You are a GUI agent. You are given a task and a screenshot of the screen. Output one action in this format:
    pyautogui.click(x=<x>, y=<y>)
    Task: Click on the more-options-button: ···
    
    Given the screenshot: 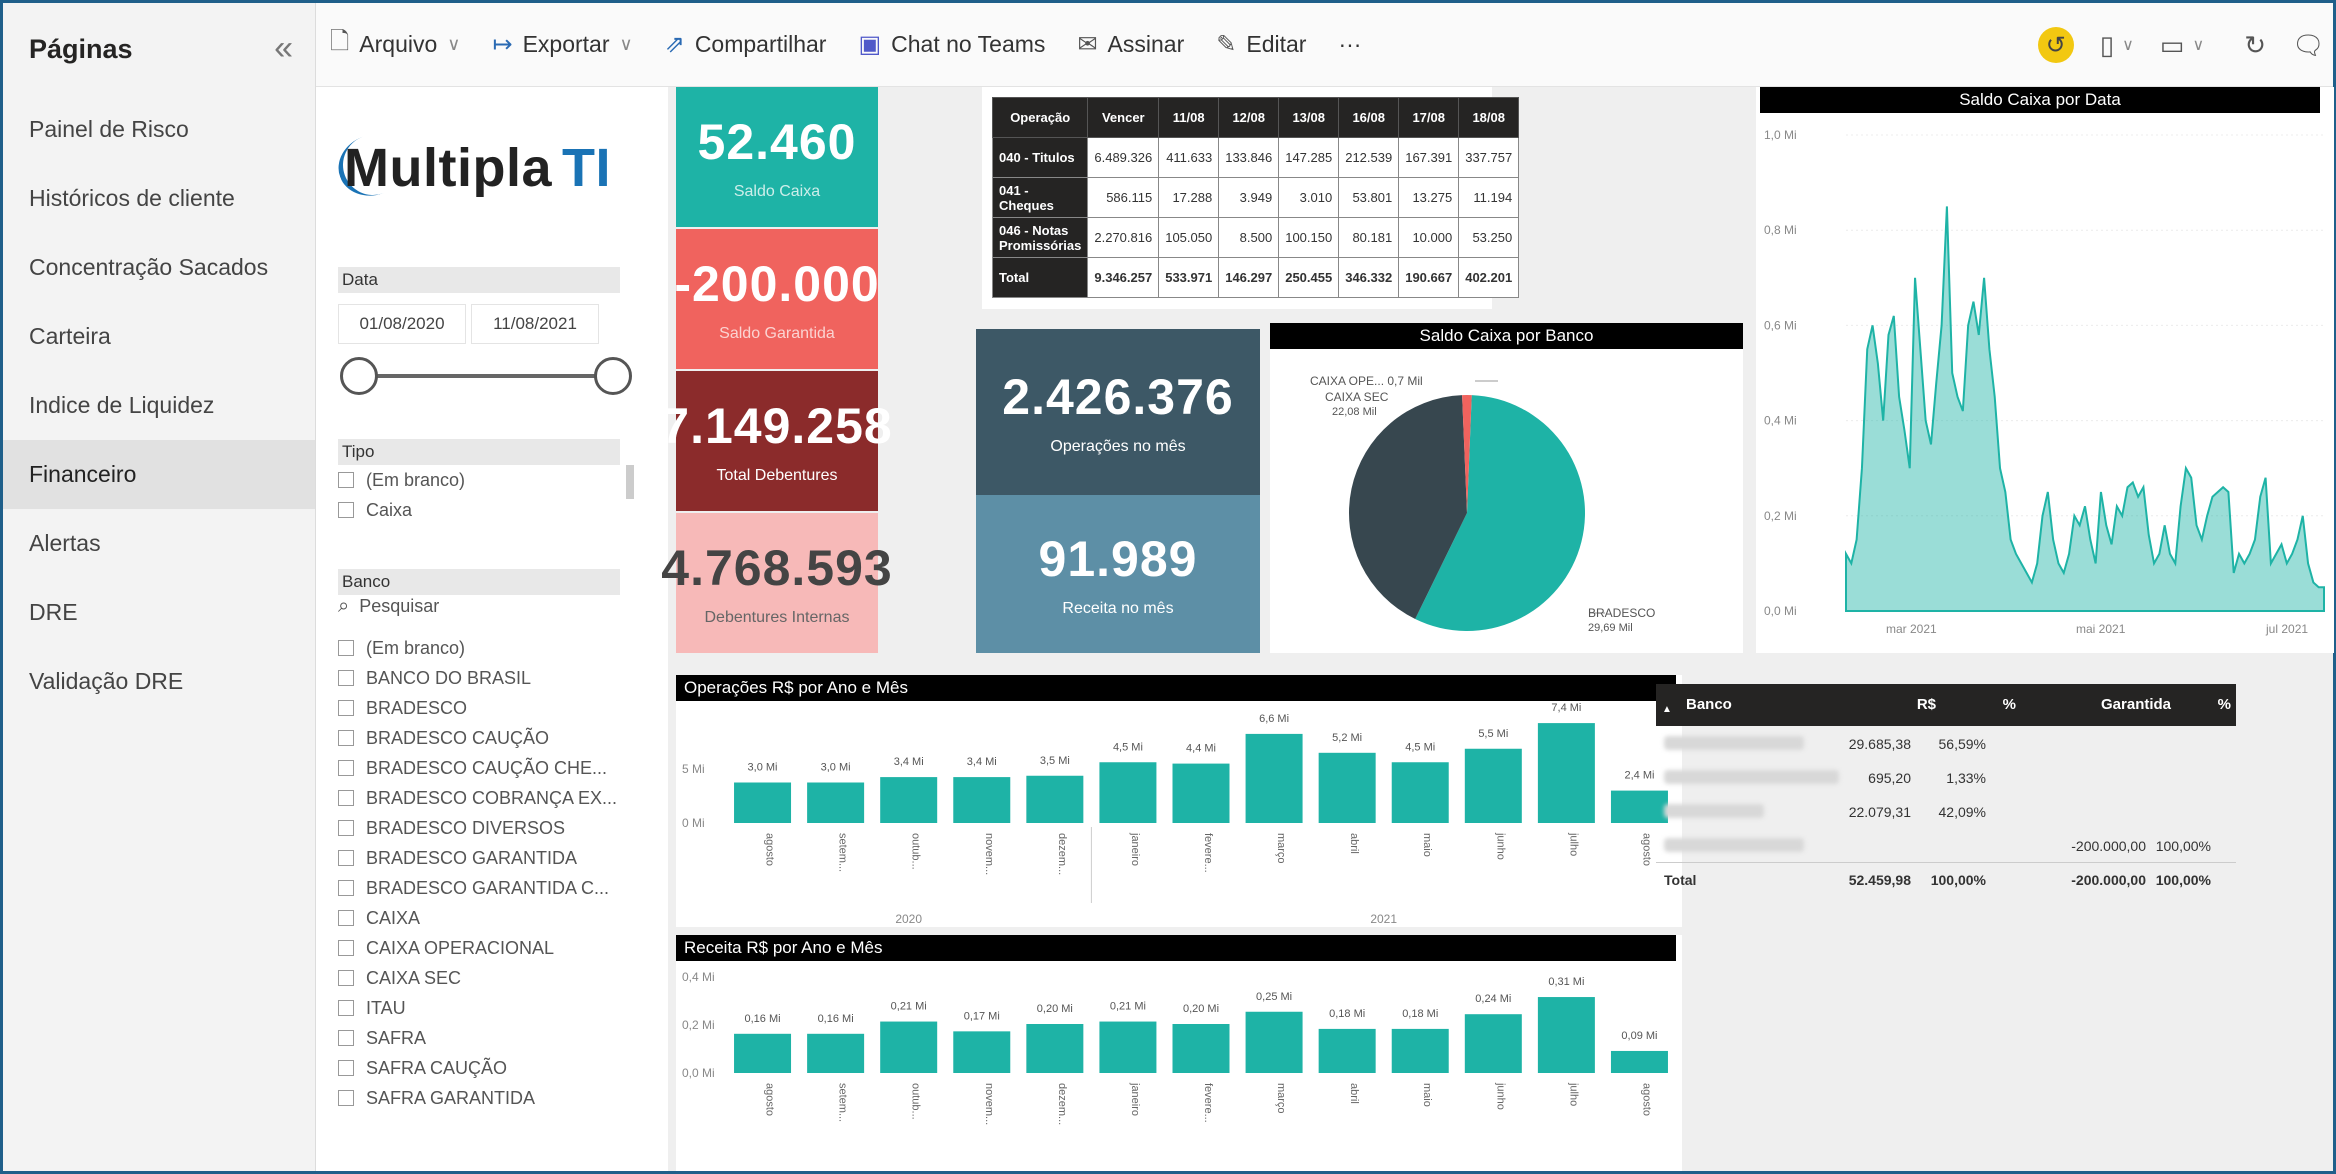 What is the action you would take?
    pyautogui.click(x=1349, y=44)
    